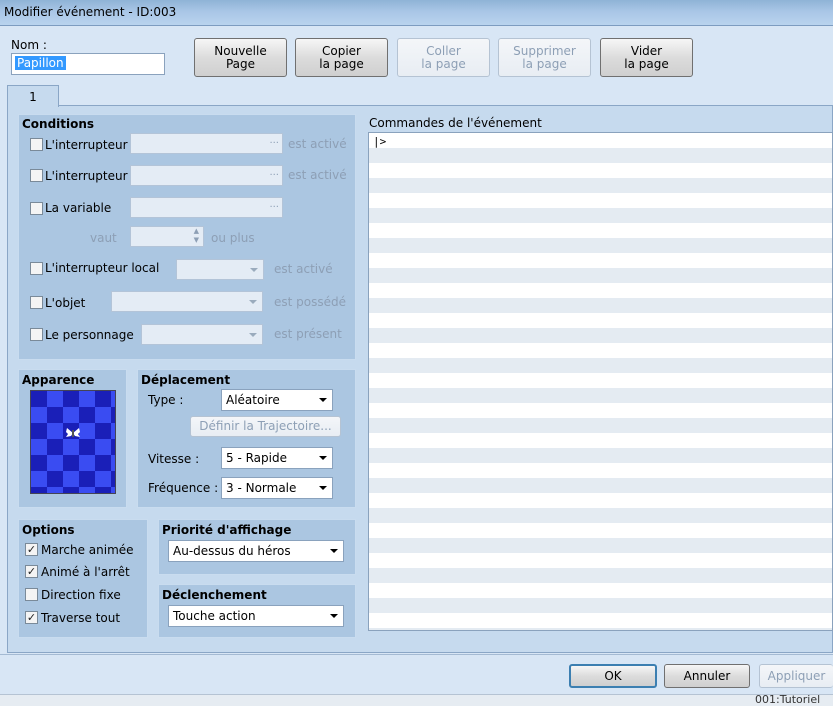  I want to click on switch2-label: L'interrupteur, so click(86, 176).